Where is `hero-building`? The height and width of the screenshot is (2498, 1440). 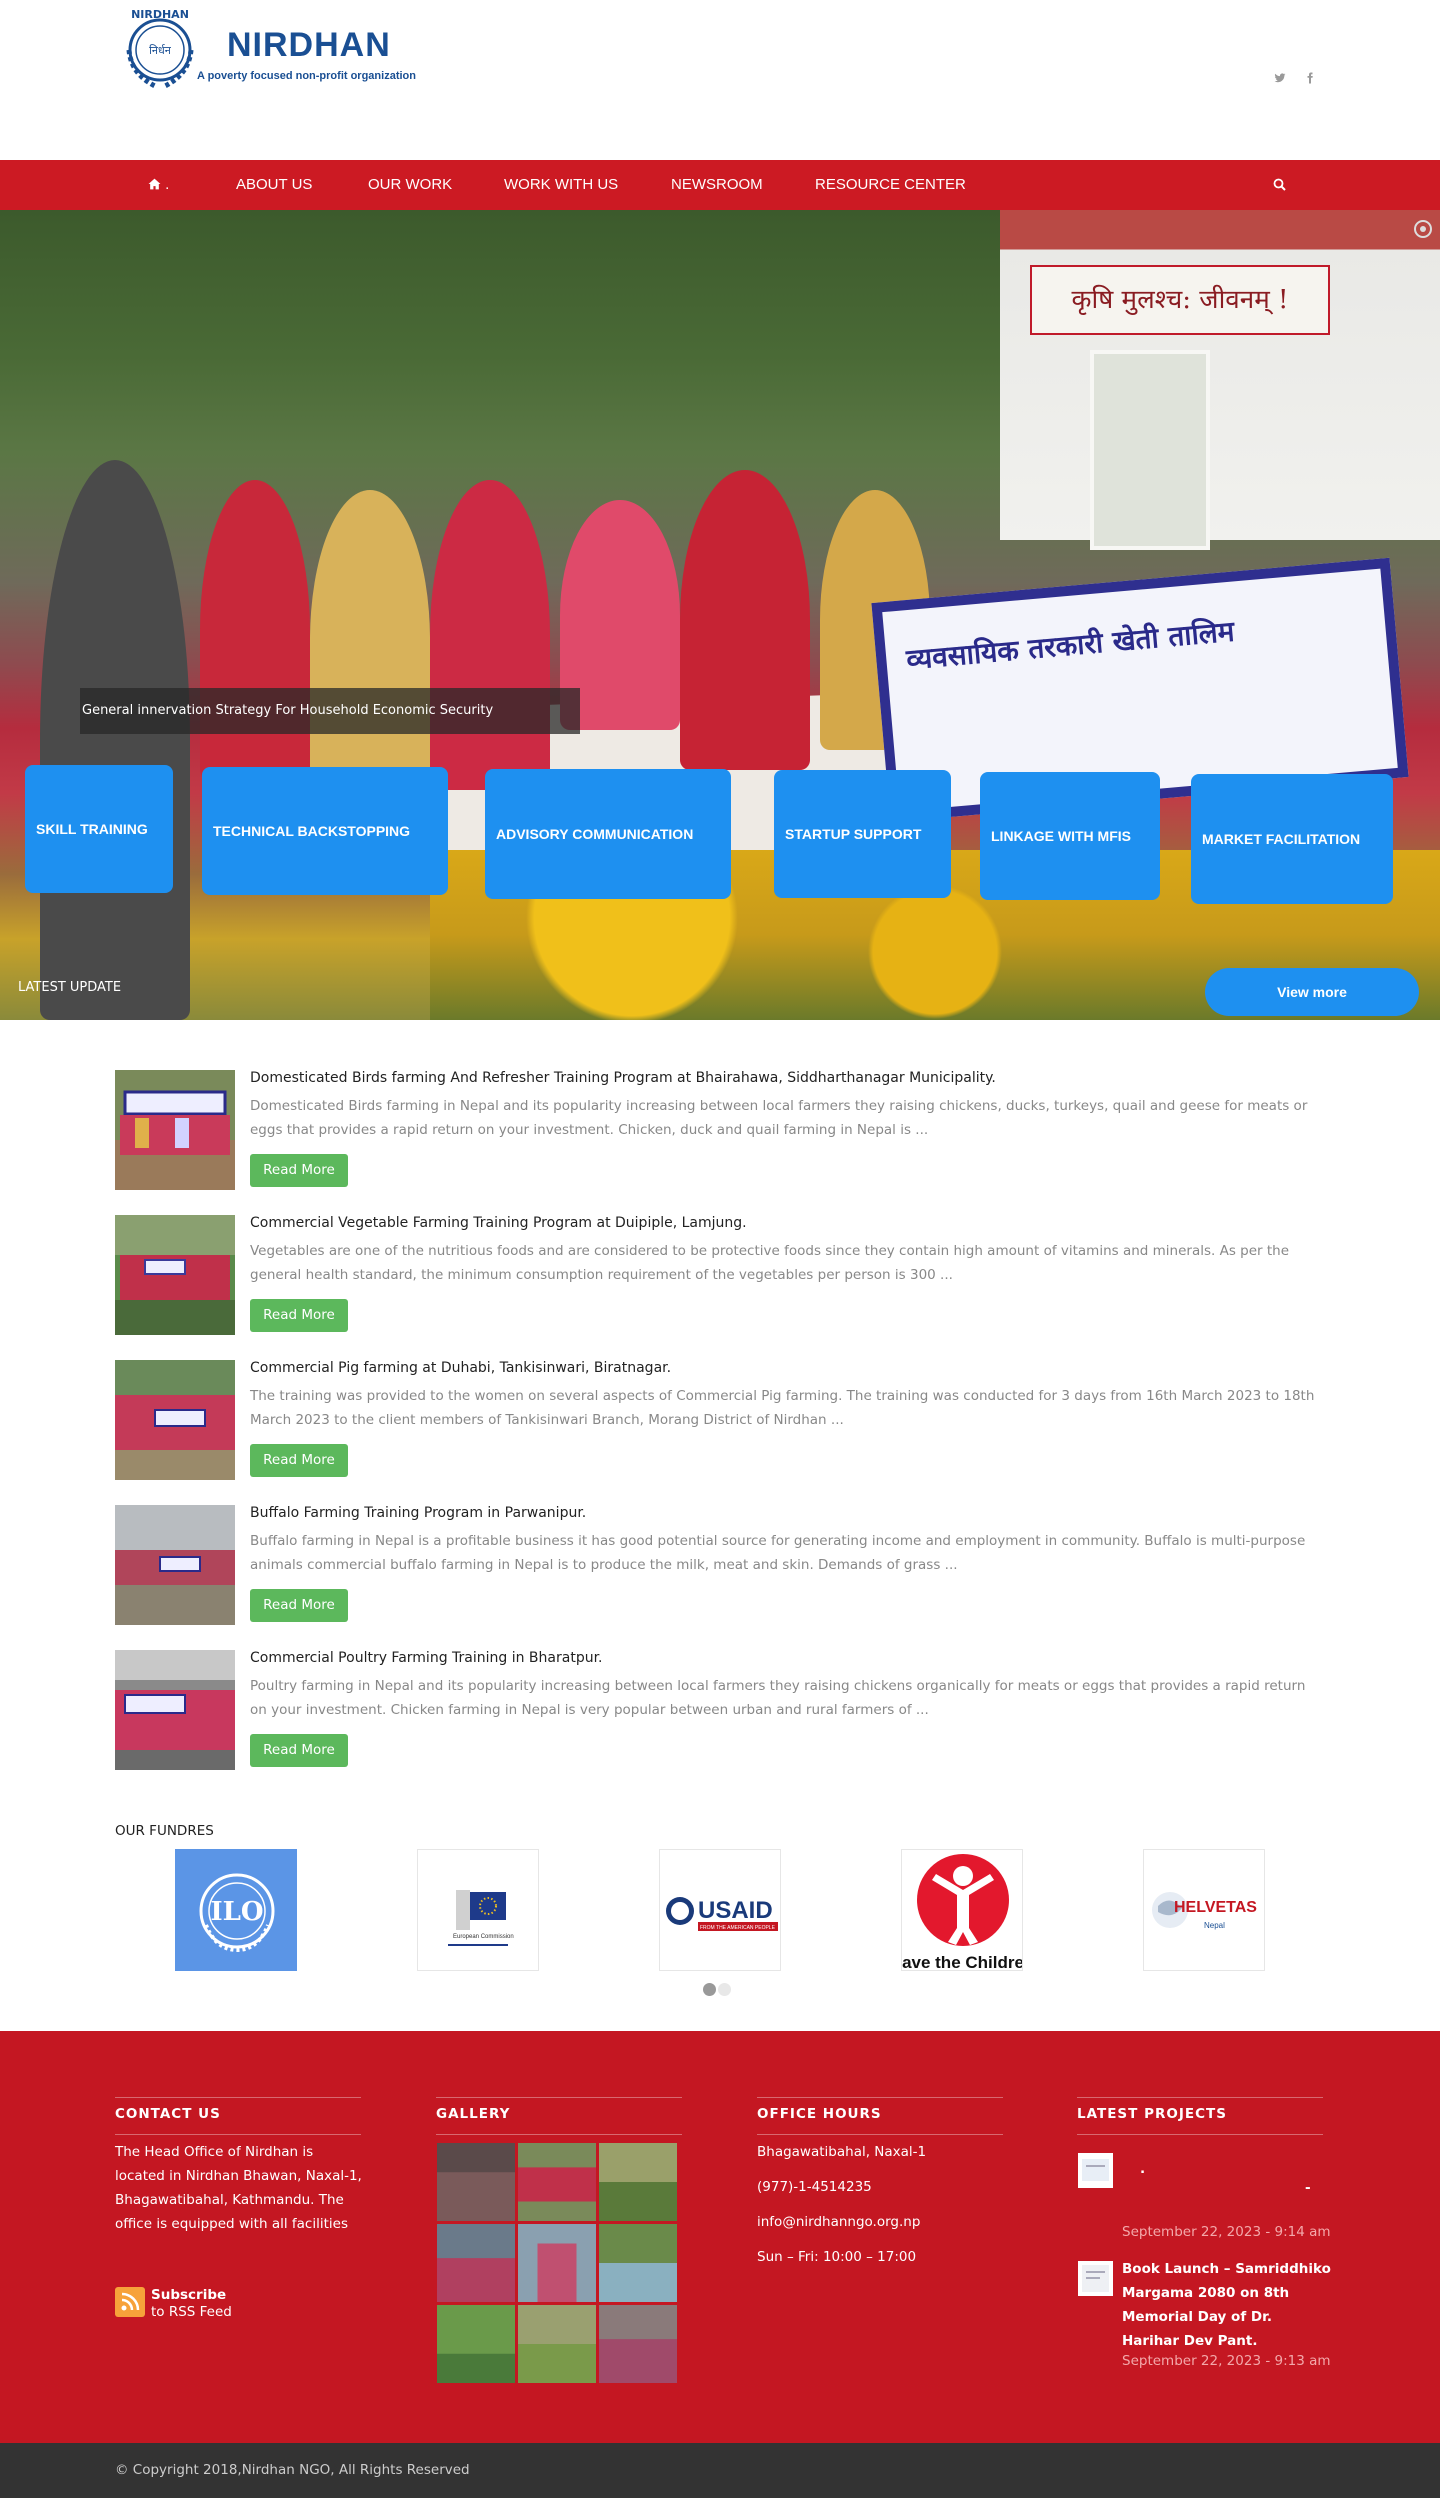
hero-building is located at coordinates (1220, 375).